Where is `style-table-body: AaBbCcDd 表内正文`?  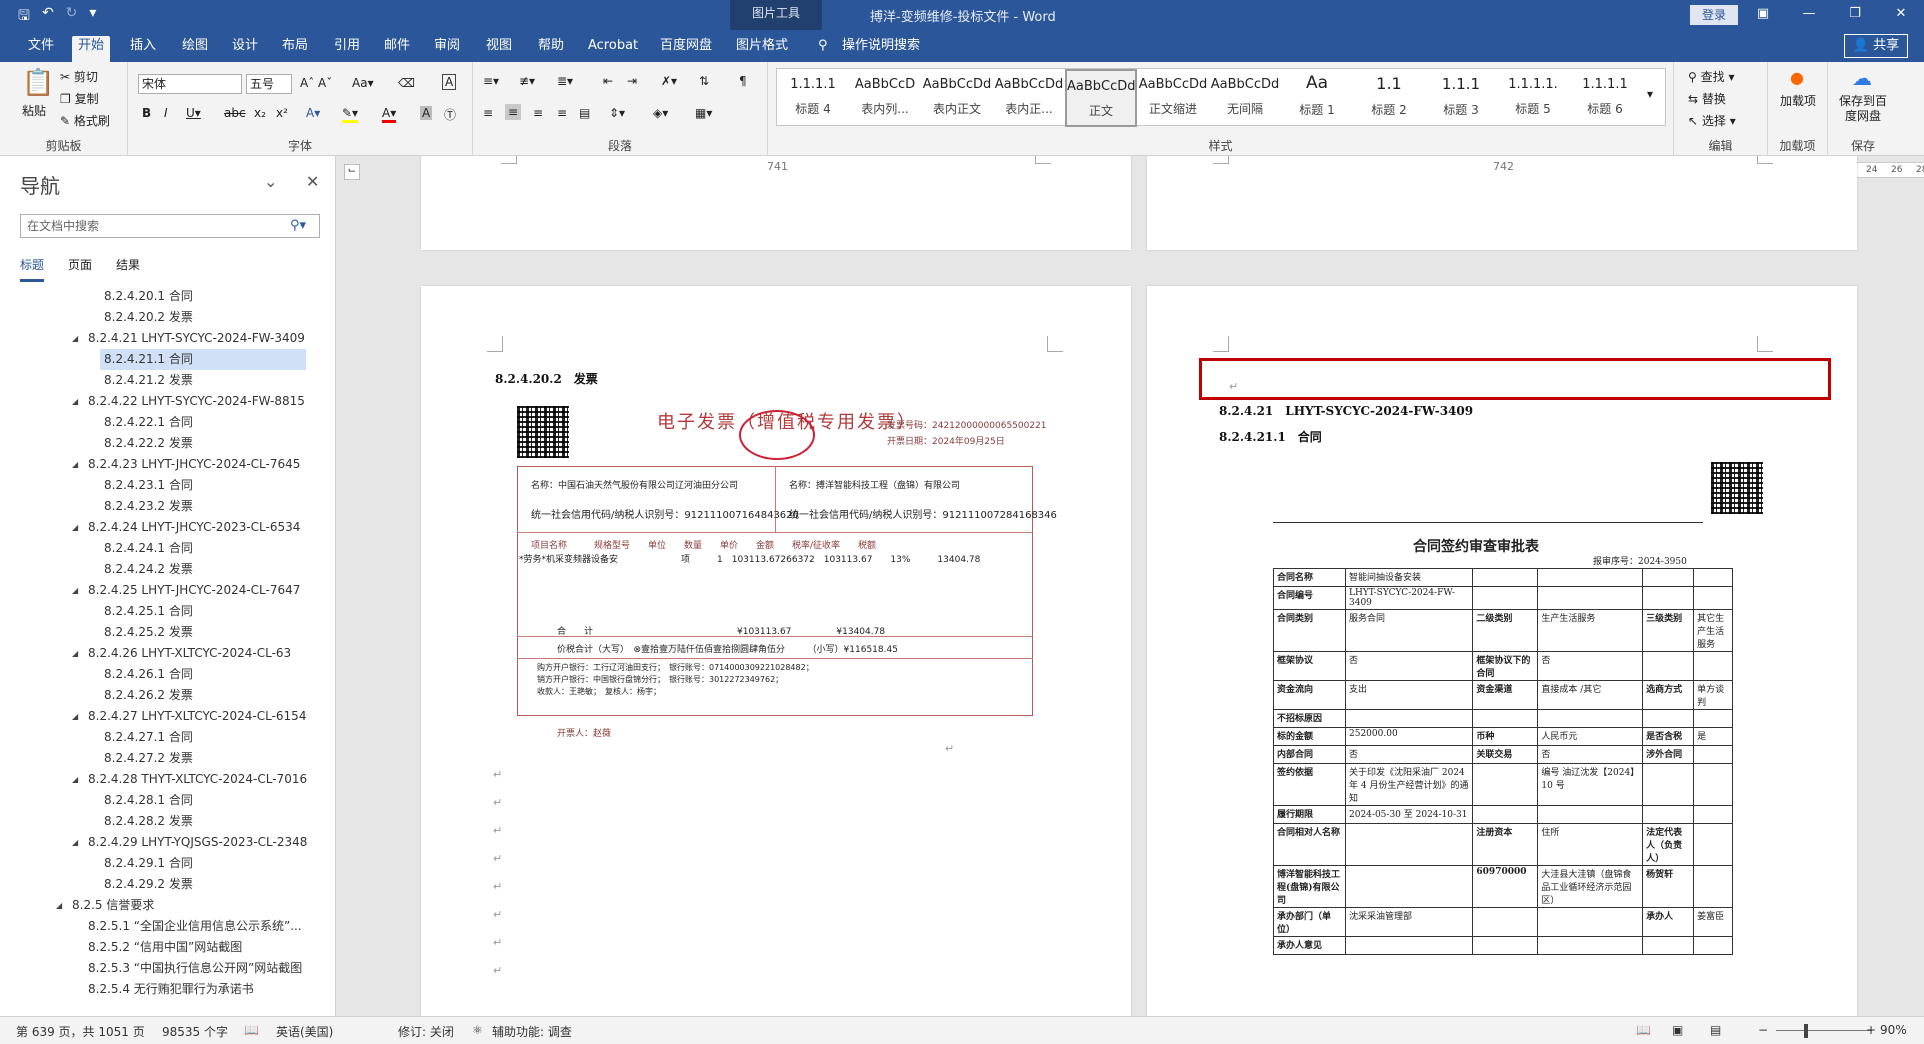
style-table-body: AaBbCcDd 表内正文 is located at coordinates (957, 98).